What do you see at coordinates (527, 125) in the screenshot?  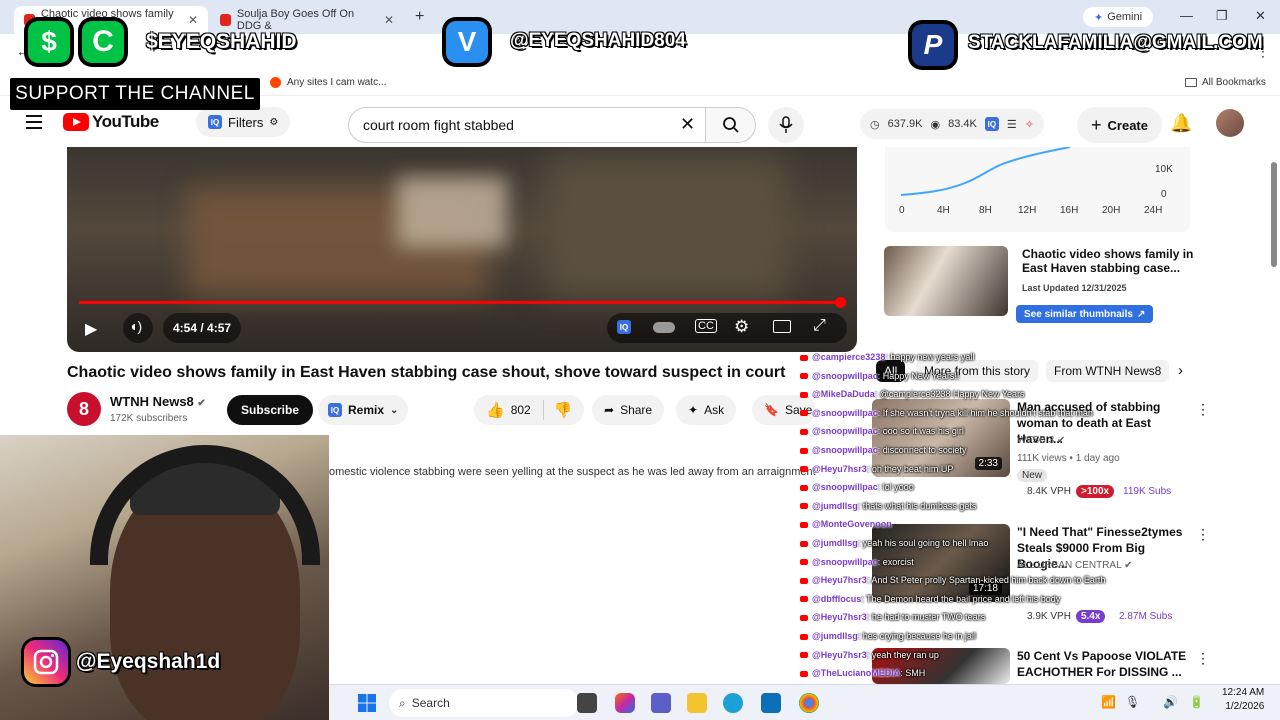 I see `search-input: court room fight stabbed` at bounding box center [527, 125].